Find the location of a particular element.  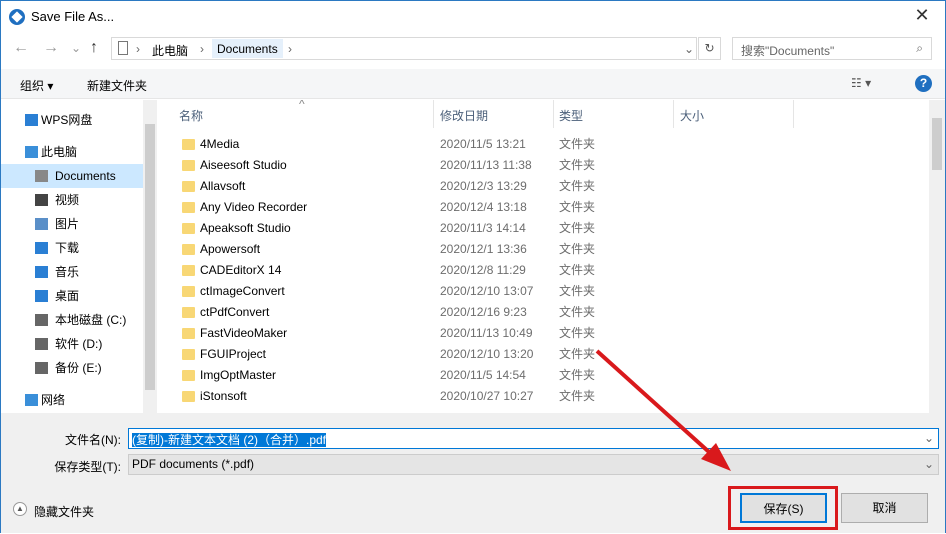

sidebar-item: 此电脑 is located at coordinates (72, 152).